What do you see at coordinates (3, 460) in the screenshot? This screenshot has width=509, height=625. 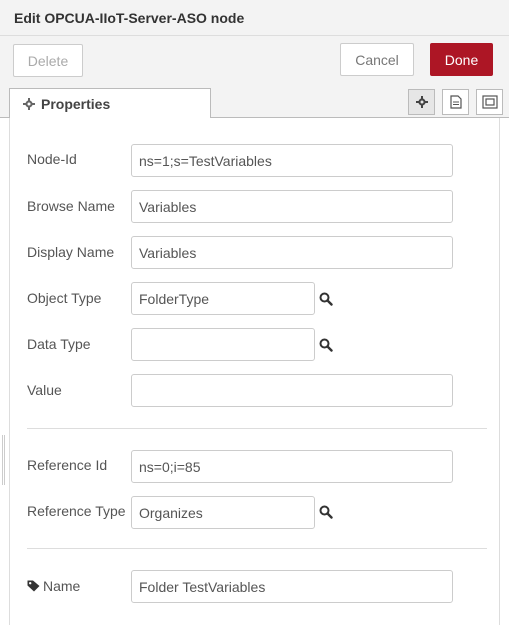 I see `resize-handle` at bounding box center [3, 460].